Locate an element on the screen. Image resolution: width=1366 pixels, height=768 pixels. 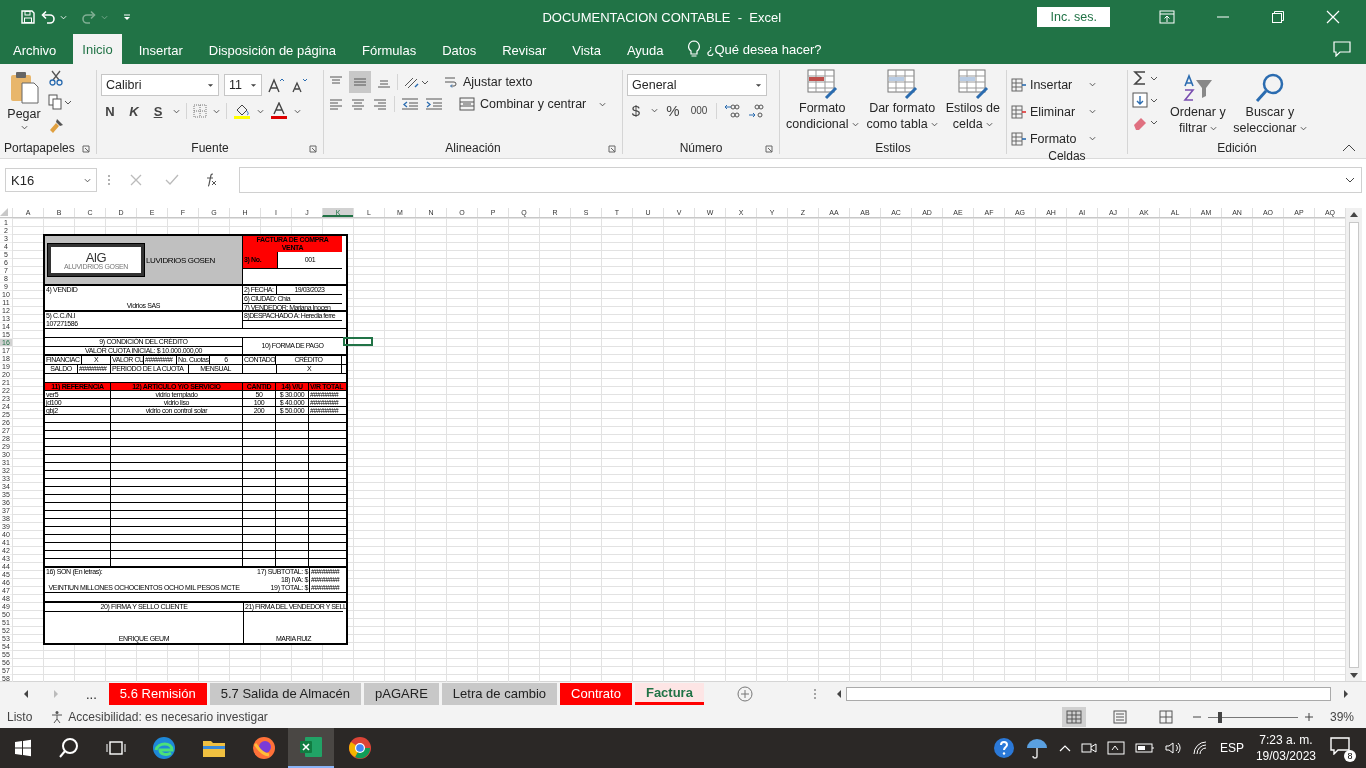
currency-format-button: $ is located at coordinates (636, 110).